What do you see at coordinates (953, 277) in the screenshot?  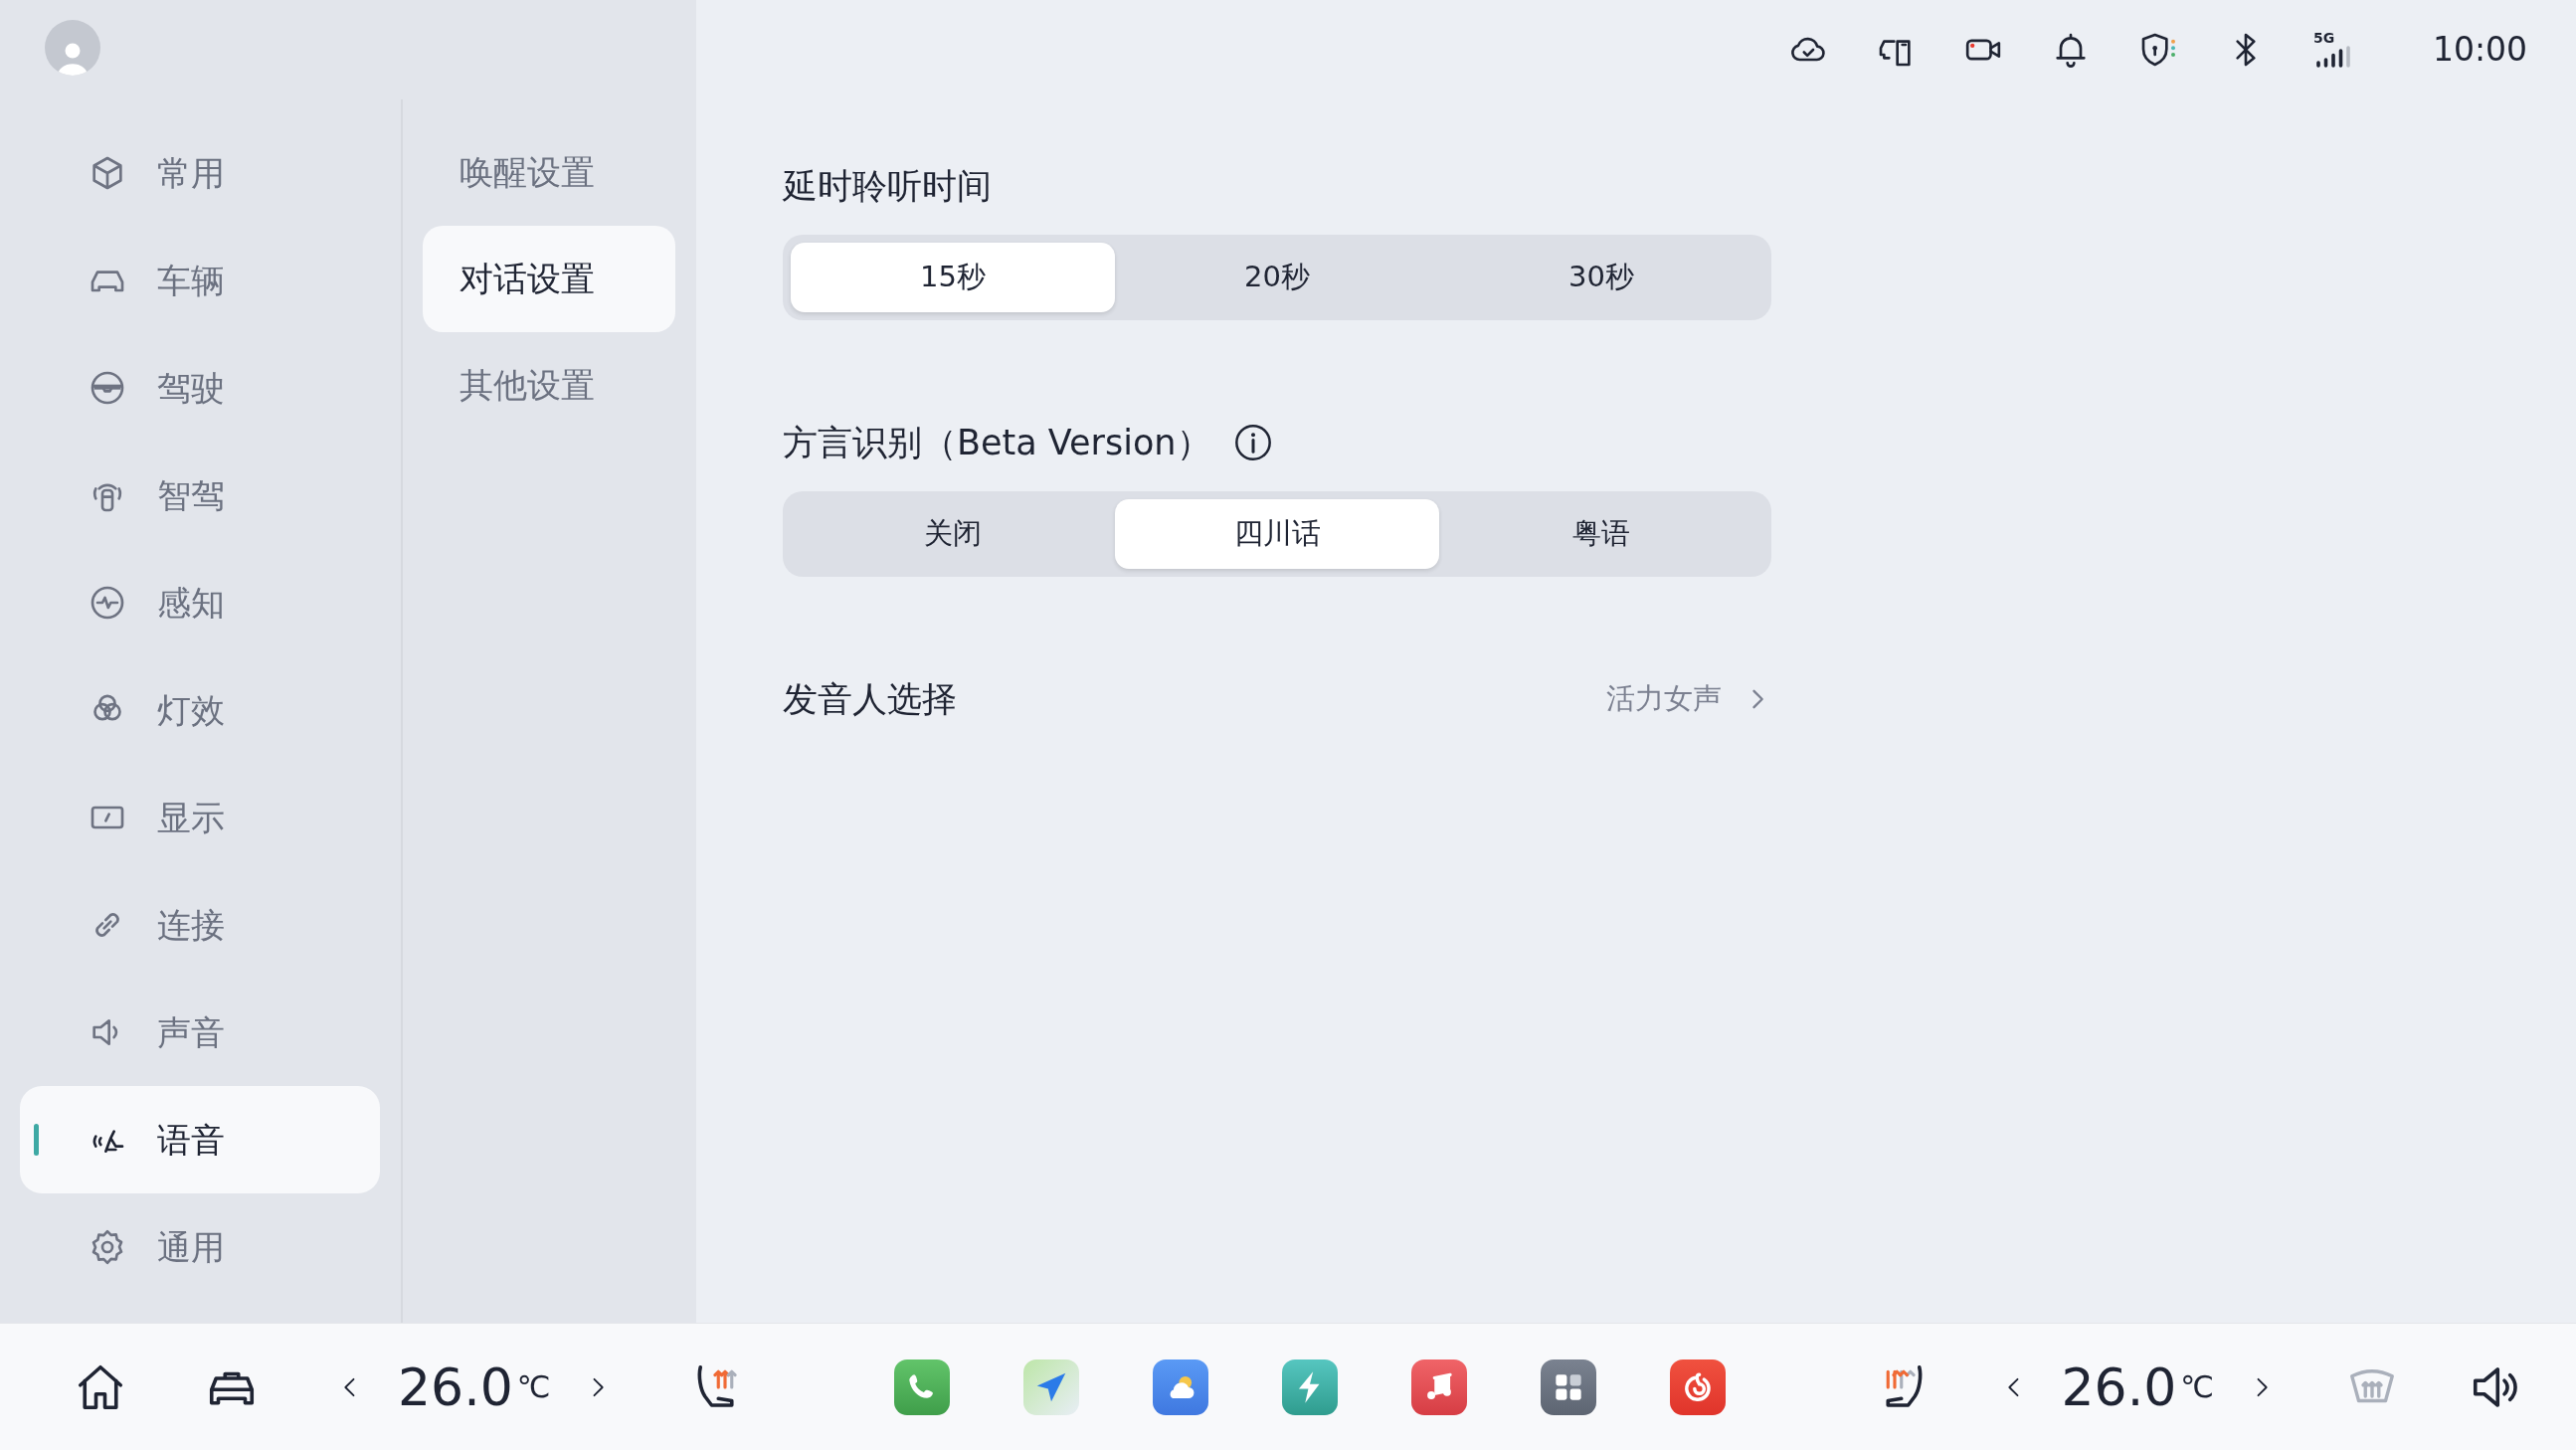 I see `segment-option: 15秒` at bounding box center [953, 277].